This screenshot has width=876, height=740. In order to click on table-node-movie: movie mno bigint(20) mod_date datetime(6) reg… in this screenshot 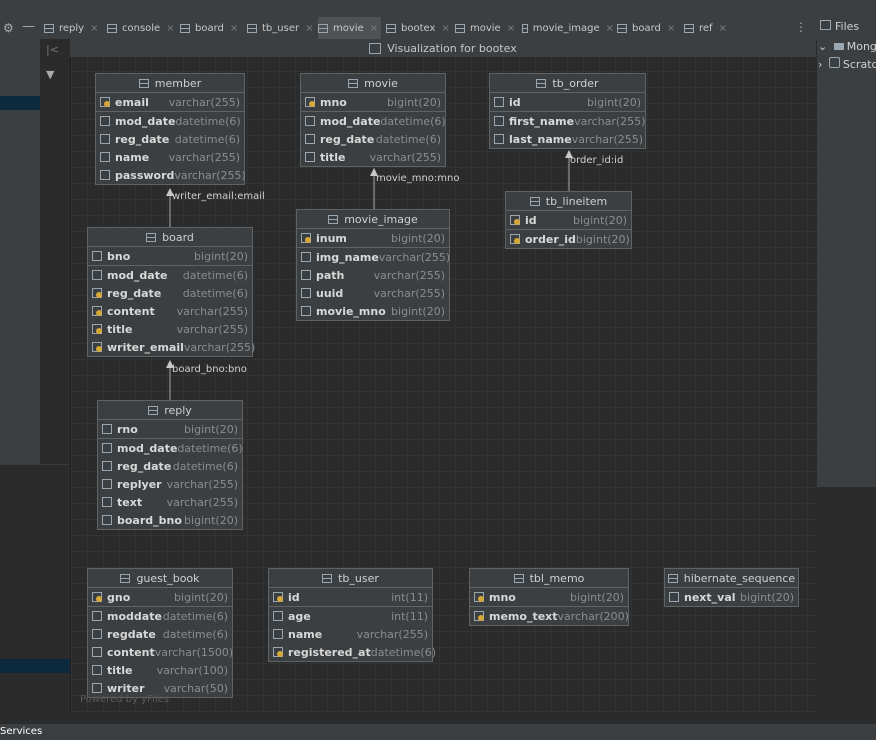, I will do `click(373, 120)`.